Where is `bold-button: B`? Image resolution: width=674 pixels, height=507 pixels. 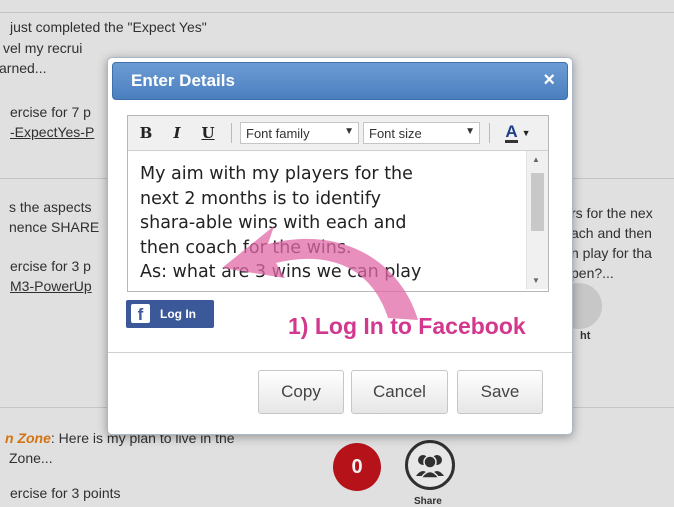 bold-button: B is located at coordinates (146, 133).